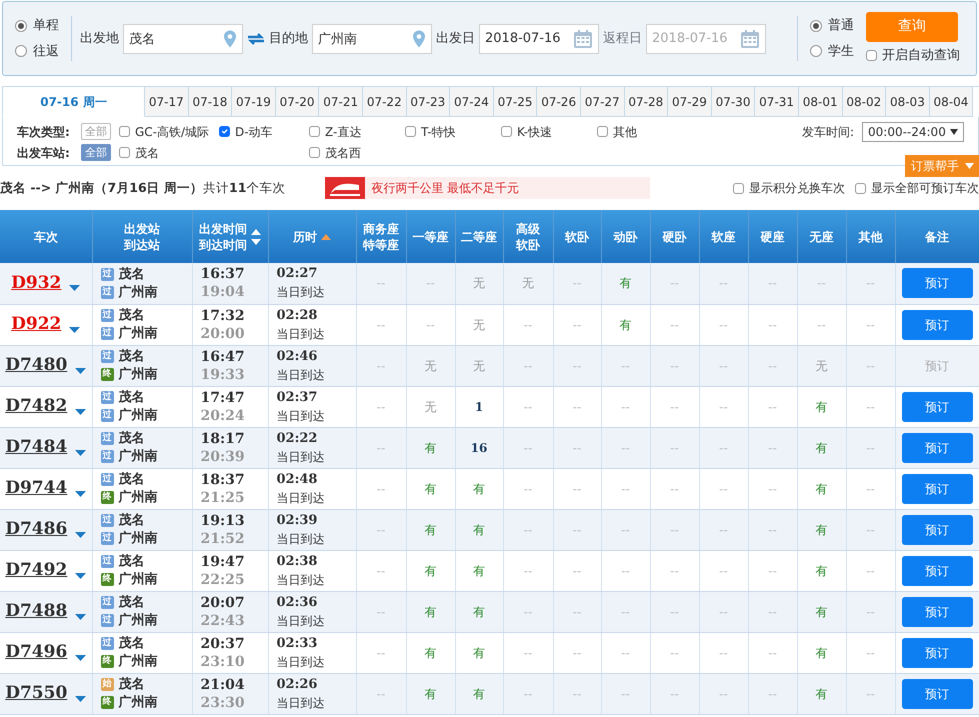 The image size is (979, 717). Describe the element at coordinates (539, 39) in the screenshot. I see `input-field: 2018-07-16` at that location.